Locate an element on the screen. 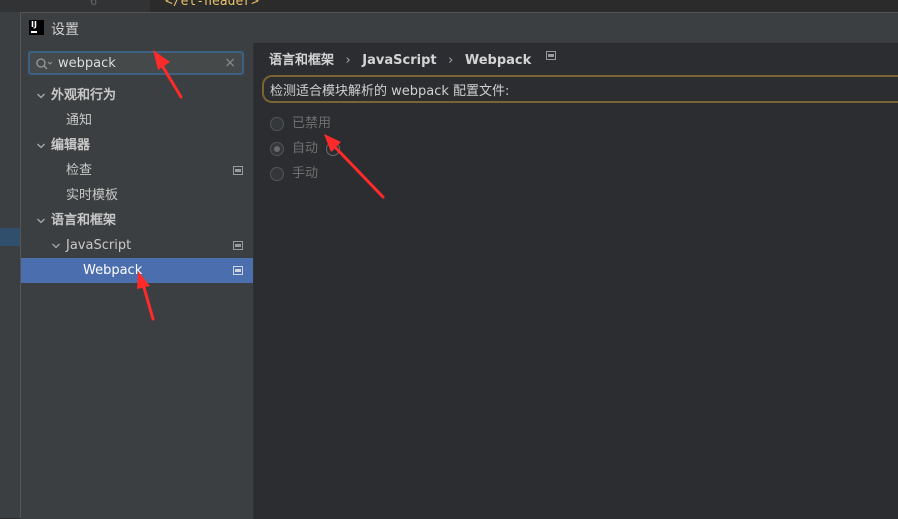 The width and height of the screenshot is (898, 519). tree-item-label: 外观和行为 is located at coordinates (84, 95).